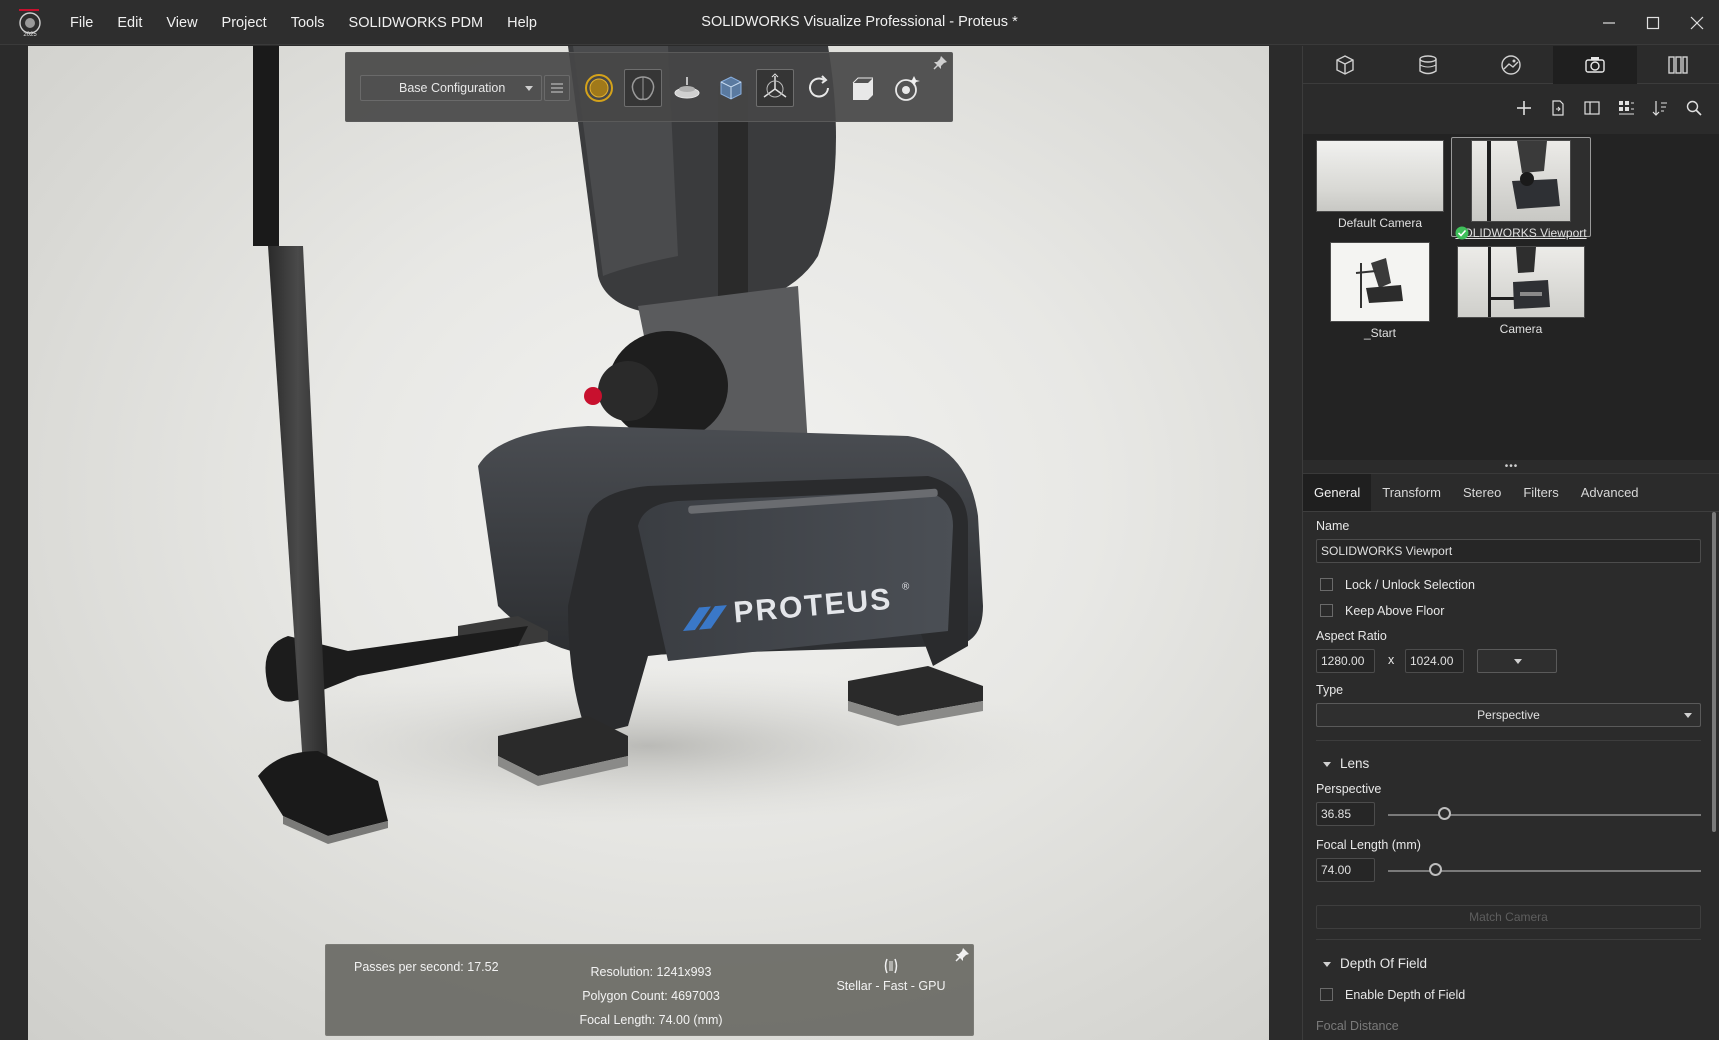 The height and width of the screenshot is (1040, 1719). I want to click on polygon-count-text: Polygon Count: 4697003, so click(651, 996).